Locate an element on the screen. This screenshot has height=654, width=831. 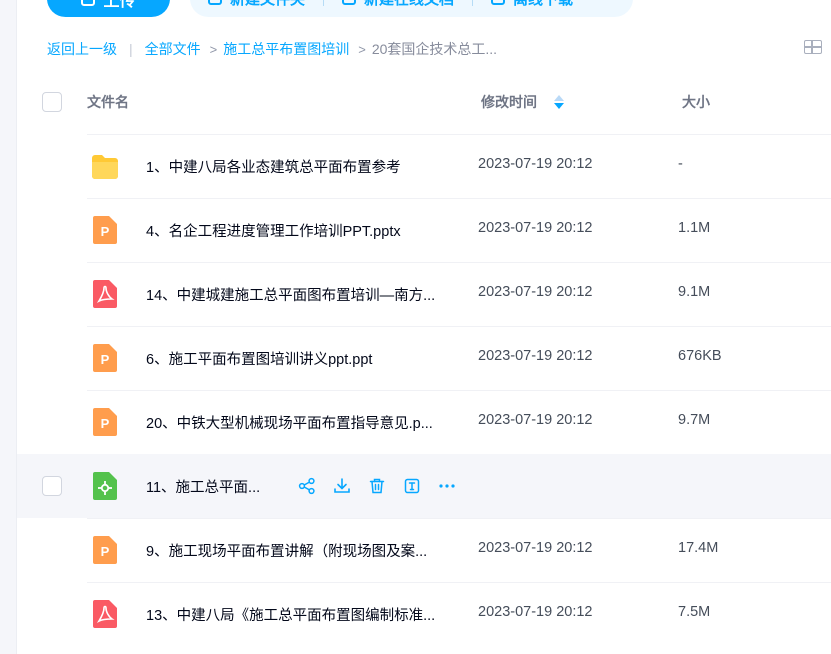
column-header-size: 大小 is located at coordinates (696, 102).